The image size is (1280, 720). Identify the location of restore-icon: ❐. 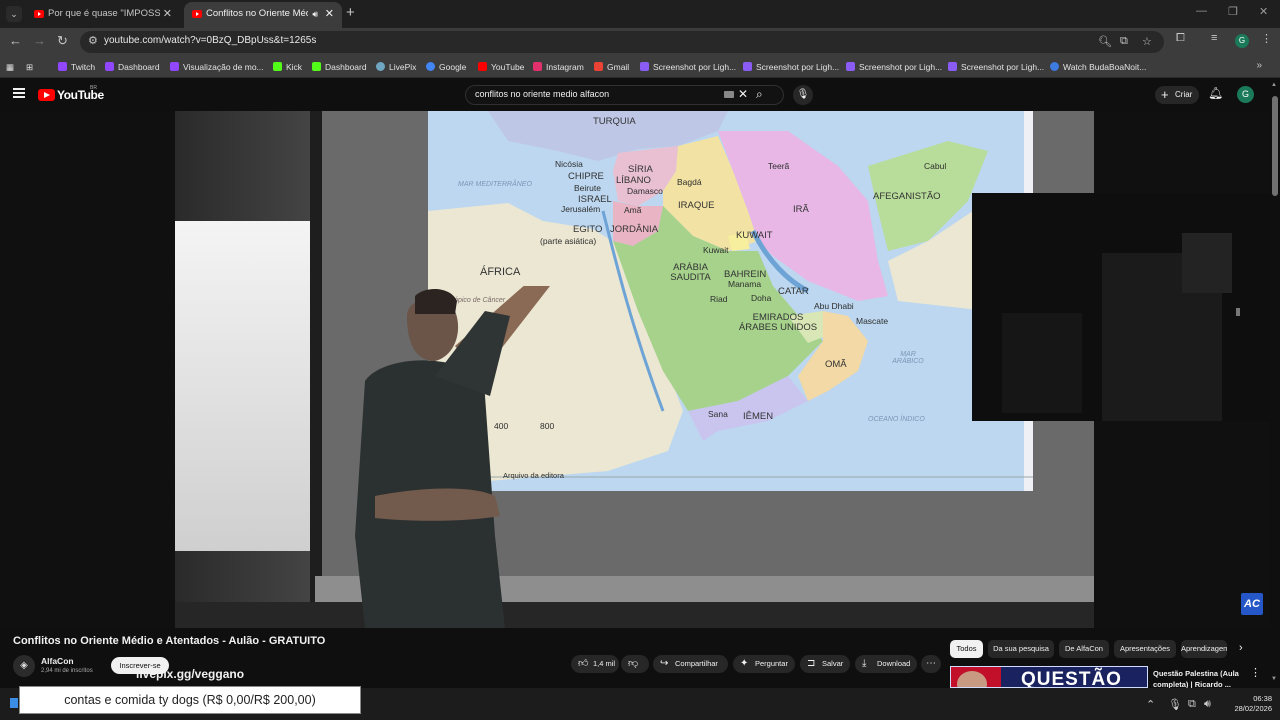
(1233, 11).